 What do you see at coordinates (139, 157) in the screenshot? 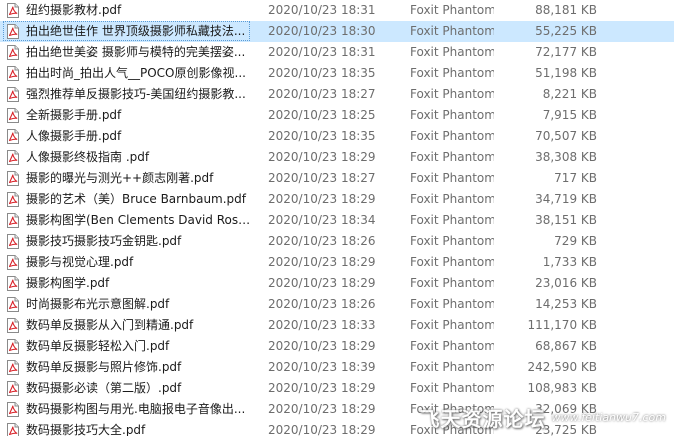
I see `file-name: 人像摄影终极指南 .pdf` at bounding box center [139, 157].